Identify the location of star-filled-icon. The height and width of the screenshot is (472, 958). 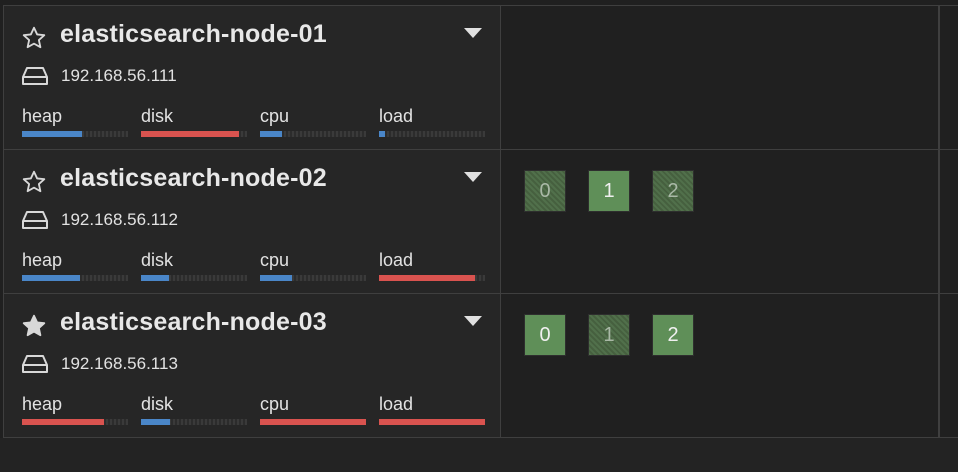
(34, 326).